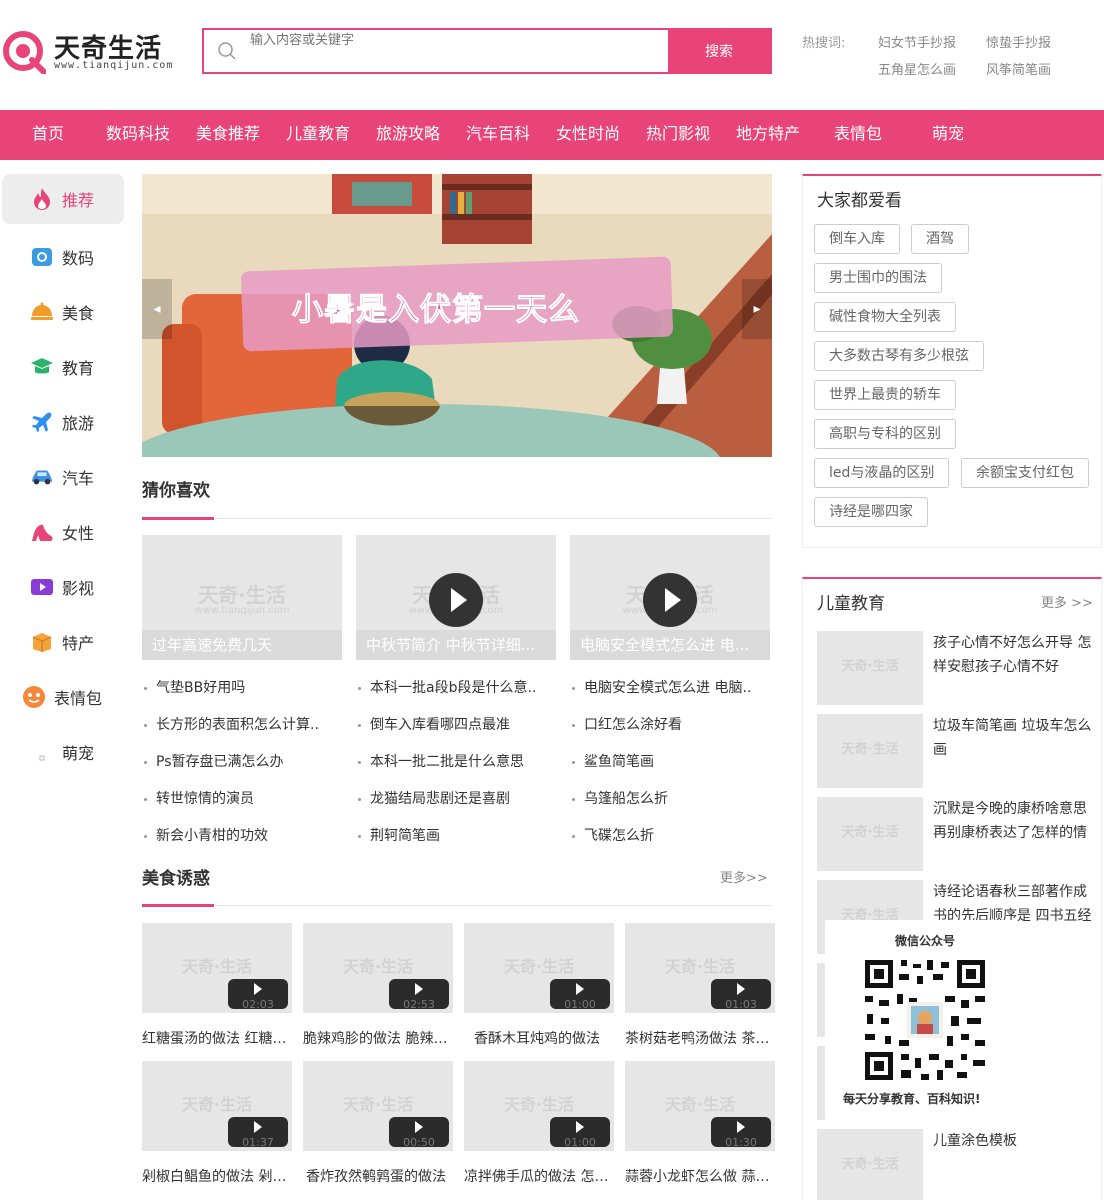 The width and height of the screenshot is (1104, 1200). Describe the element at coordinates (157, 309) in the screenshot. I see `banner-prev-button: ◂` at that location.